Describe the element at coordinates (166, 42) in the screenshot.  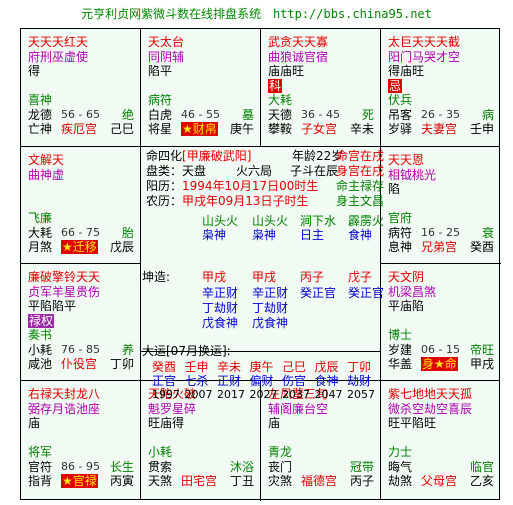
I see `palace-stars: 天太台` at that location.